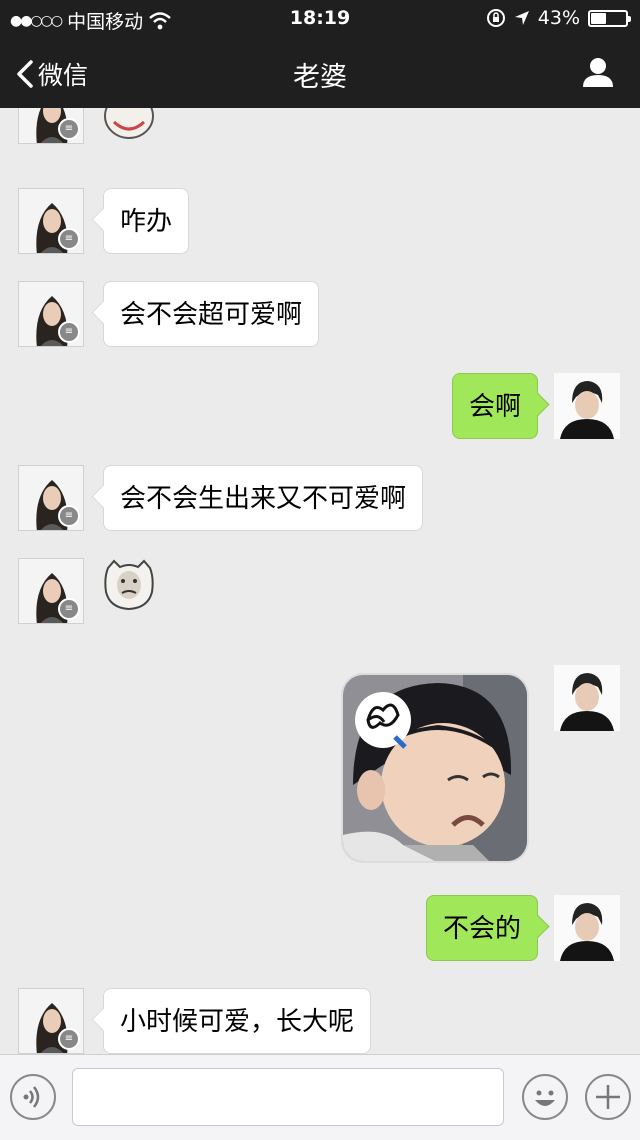  I want to click on message-row: ≡ 会不会超可爱啊, so click(320, 316).